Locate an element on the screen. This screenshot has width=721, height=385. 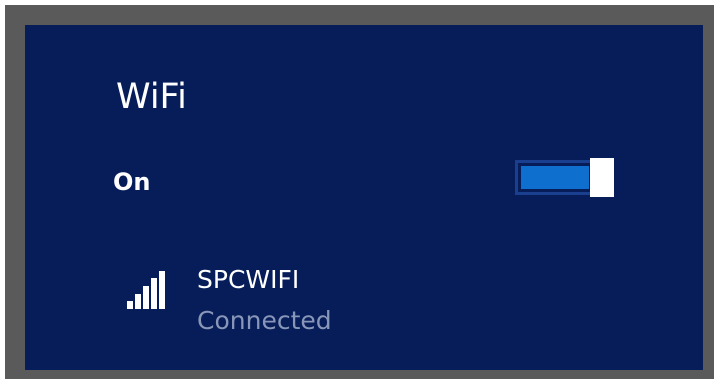
wifi-toggle-switch is located at coordinates (564, 177).